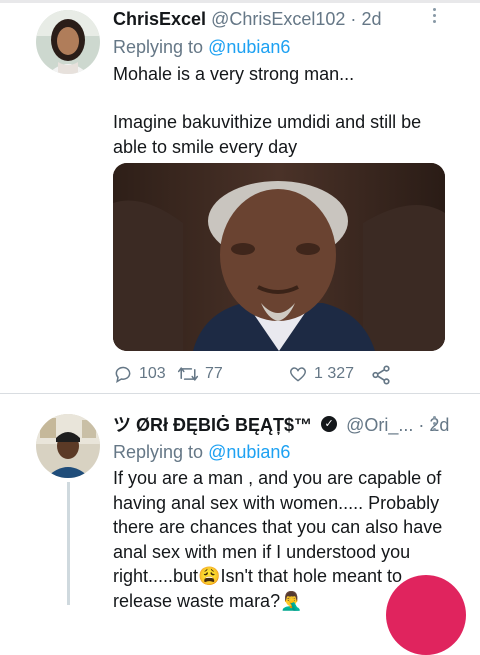 Image resolution: width=480 pixels, height=655 pixels. What do you see at coordinates (298, 374) in the screenshot?
I see `like-icon` at bounding box center [298, 374].